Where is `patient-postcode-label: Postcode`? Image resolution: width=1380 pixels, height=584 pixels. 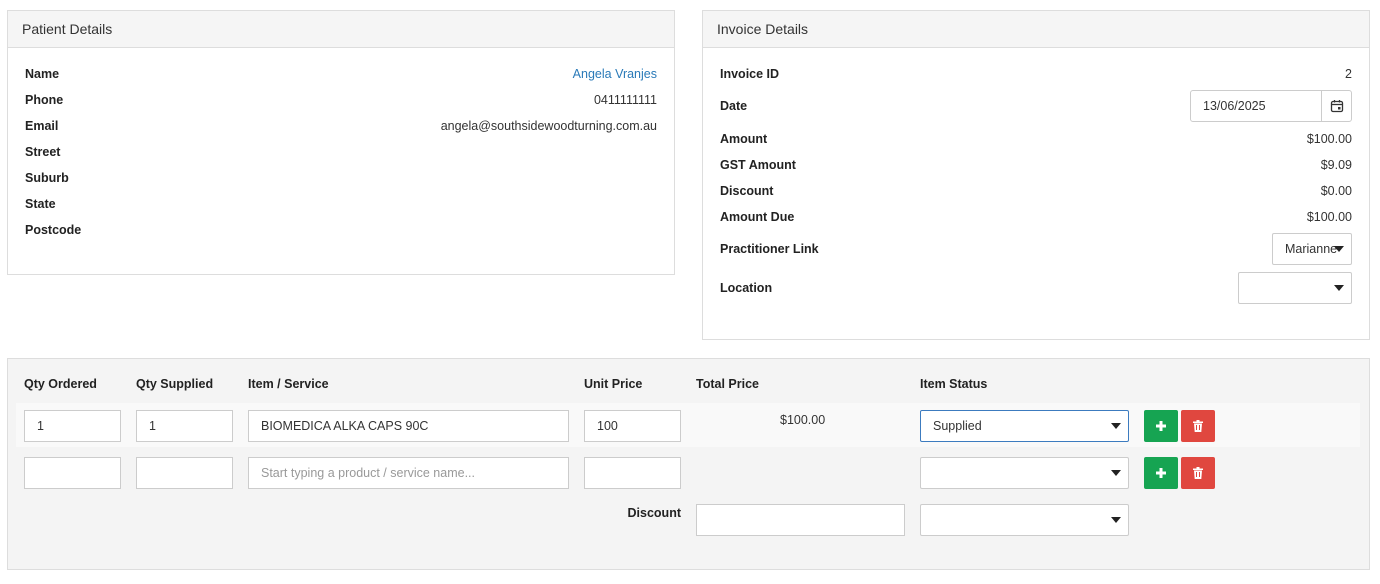
patient-postcode-label: Postcode is located at coordinates (53, 230).